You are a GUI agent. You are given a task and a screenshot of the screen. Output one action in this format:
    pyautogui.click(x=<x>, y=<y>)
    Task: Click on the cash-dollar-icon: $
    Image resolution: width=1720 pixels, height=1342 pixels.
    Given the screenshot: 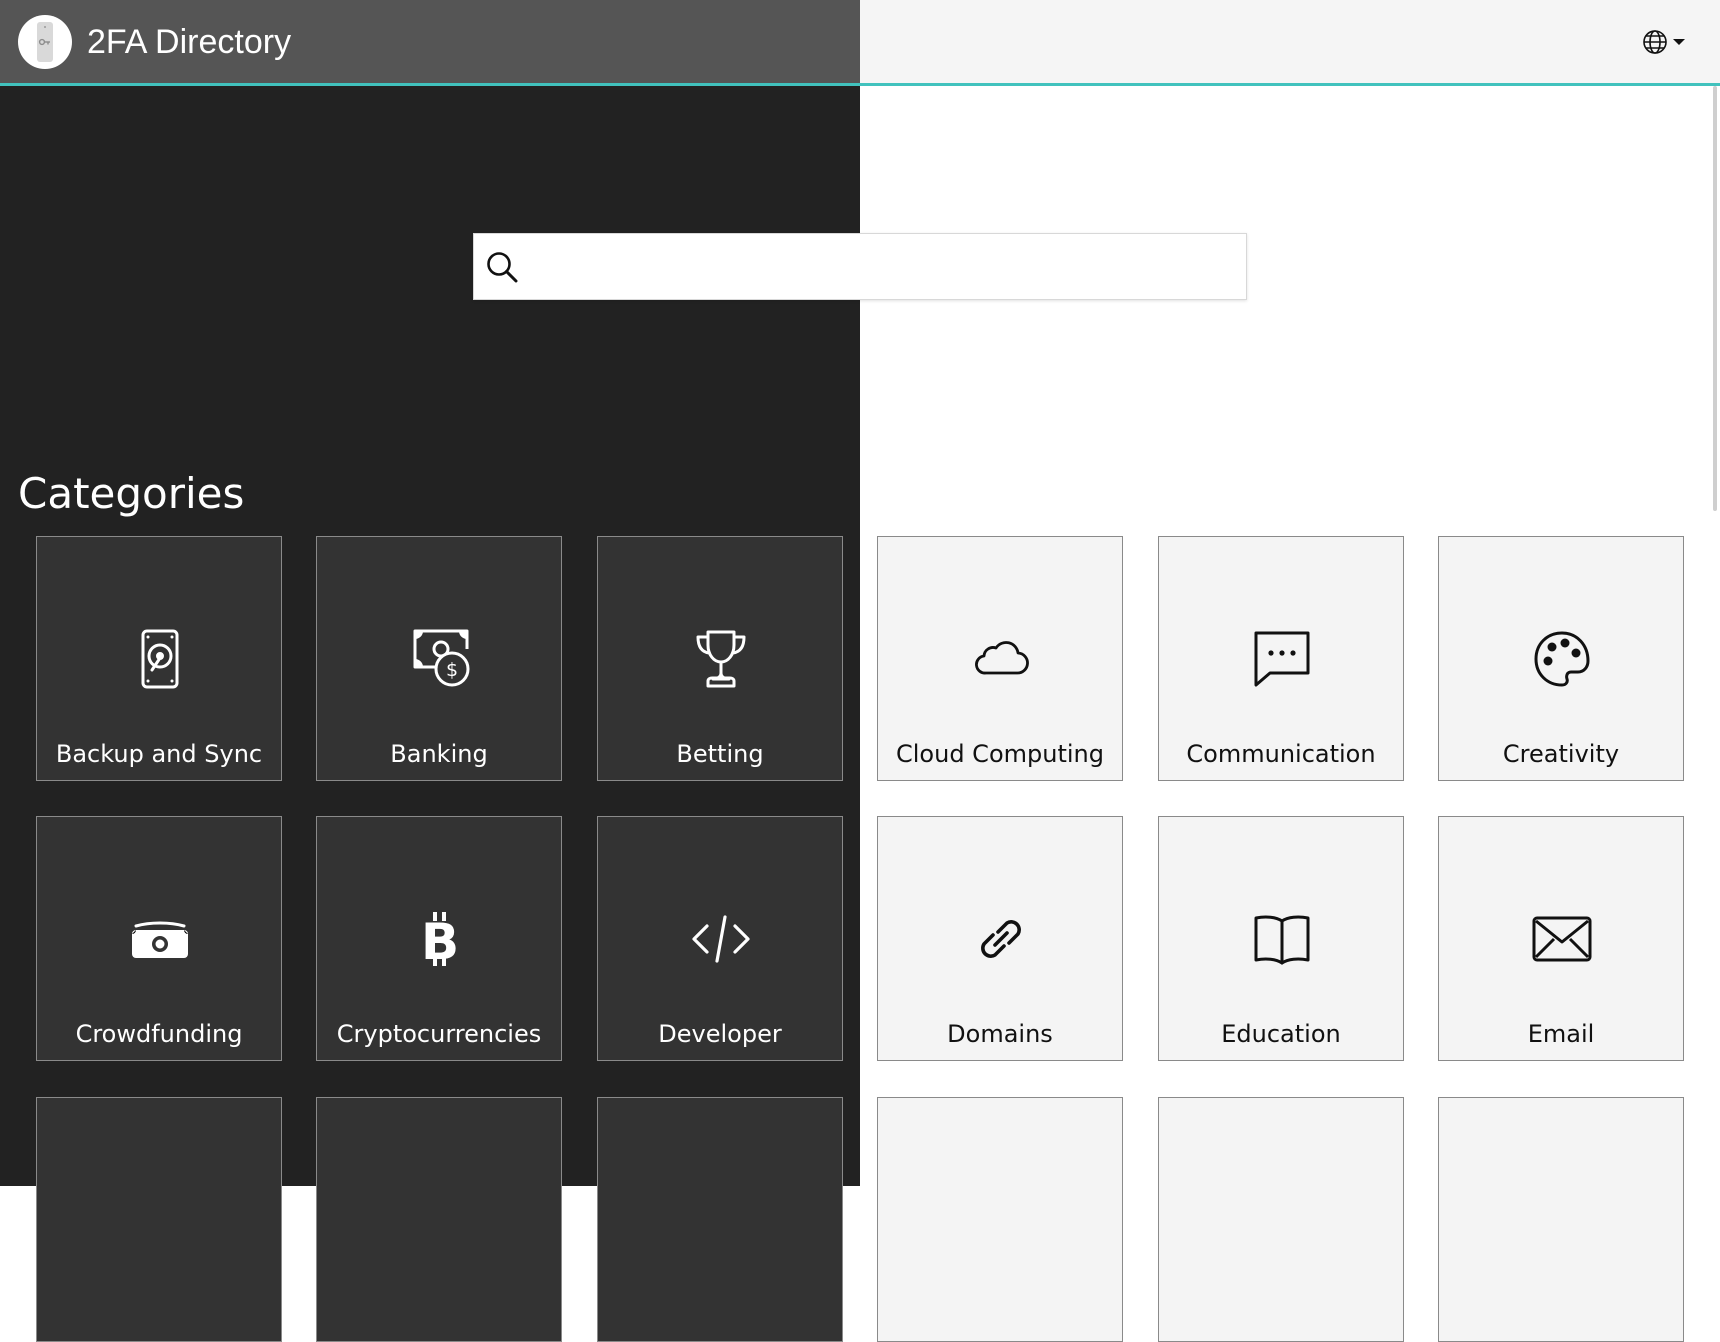 What is the action you would take?
    pyautogui.click(x=441, y=658)
    